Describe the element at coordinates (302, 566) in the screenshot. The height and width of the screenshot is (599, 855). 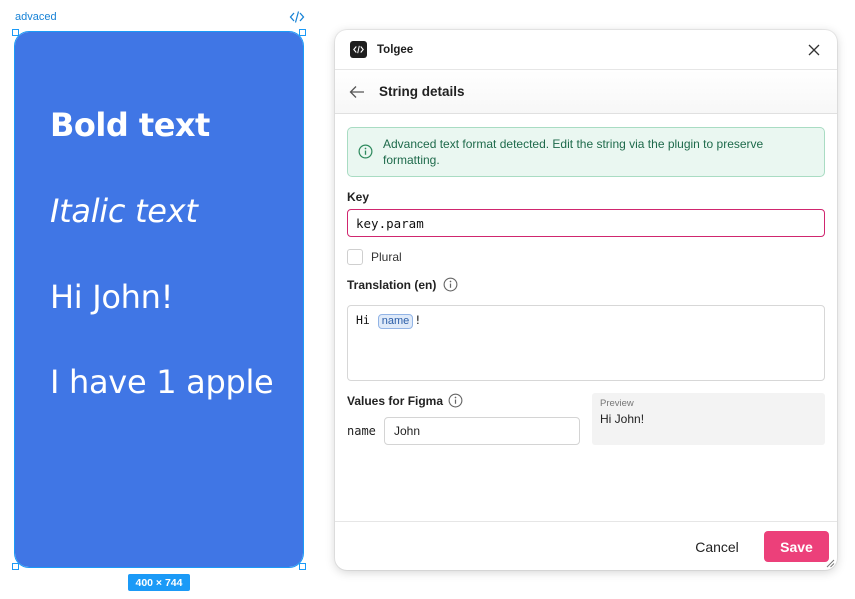
I see `resize-handle-bottom-right` at that location.